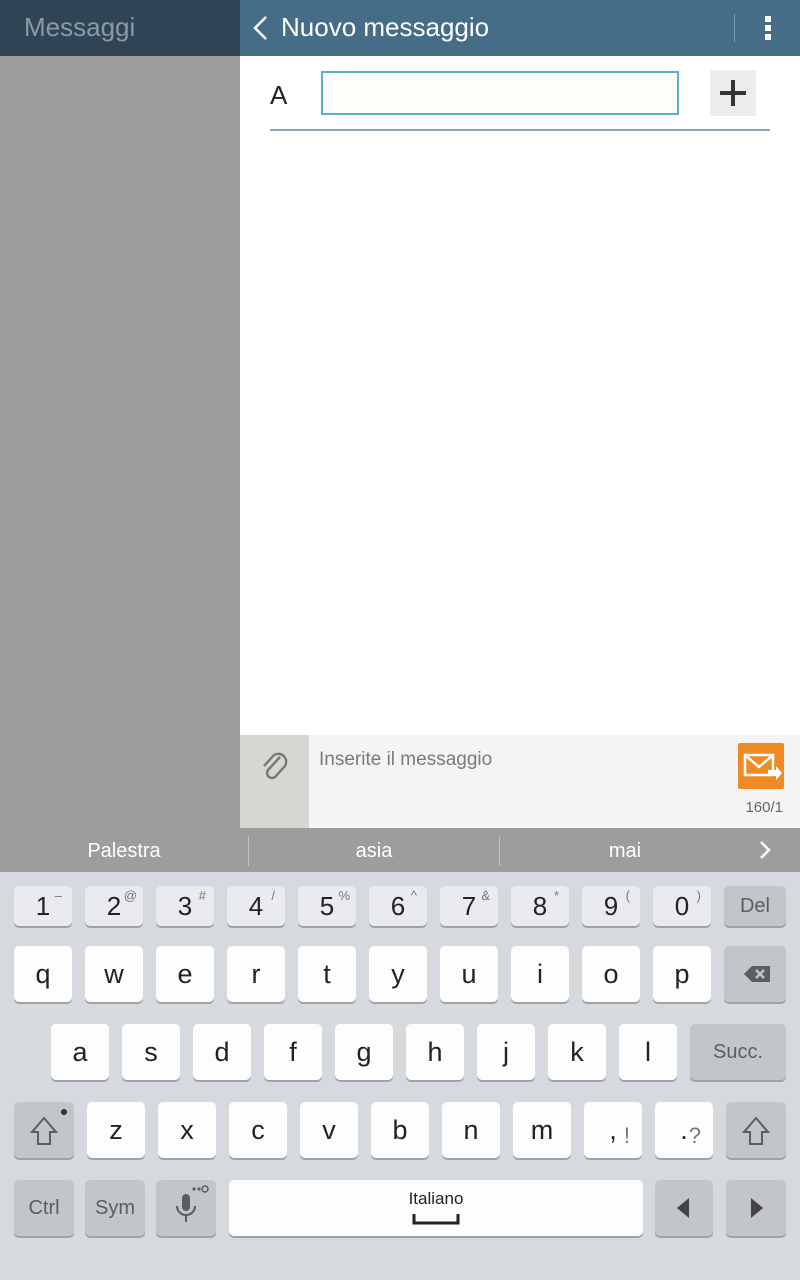  I want to click on key-0: 0), so click(682, 906).